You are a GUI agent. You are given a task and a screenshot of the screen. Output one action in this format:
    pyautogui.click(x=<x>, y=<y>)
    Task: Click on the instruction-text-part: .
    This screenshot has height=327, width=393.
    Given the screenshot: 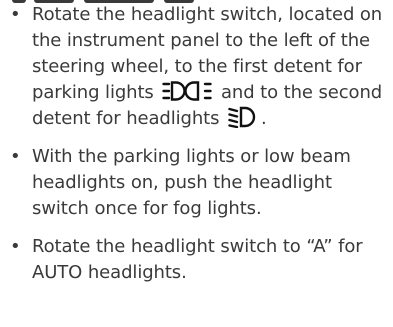 What is the action you would take?
    pyautogui.click(x=264, y=118)
    